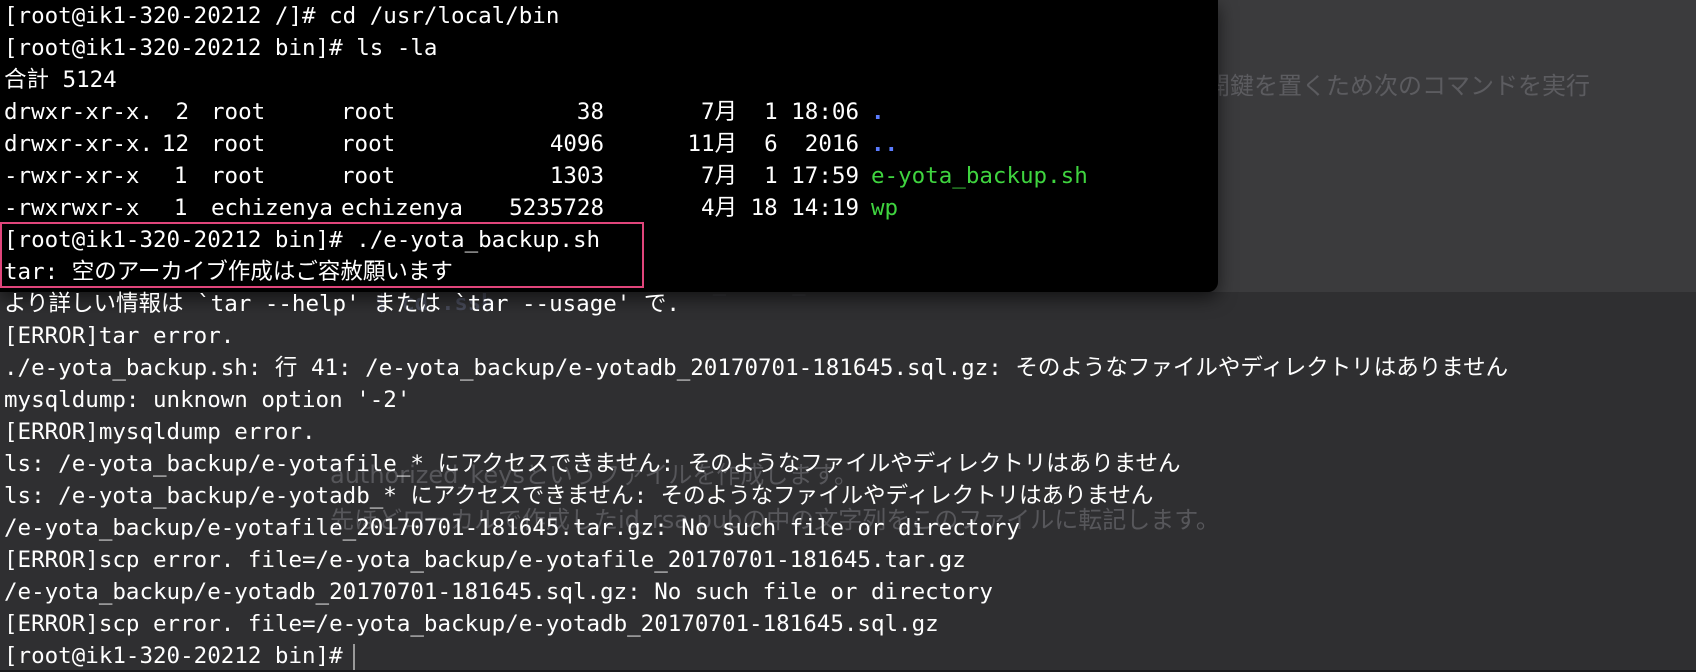 This screenshot has width=1696, height=672. Describe the element at coordinates (119, 336) in the screenshot. I see `output-line: [ERROR]tar error.` at that location.